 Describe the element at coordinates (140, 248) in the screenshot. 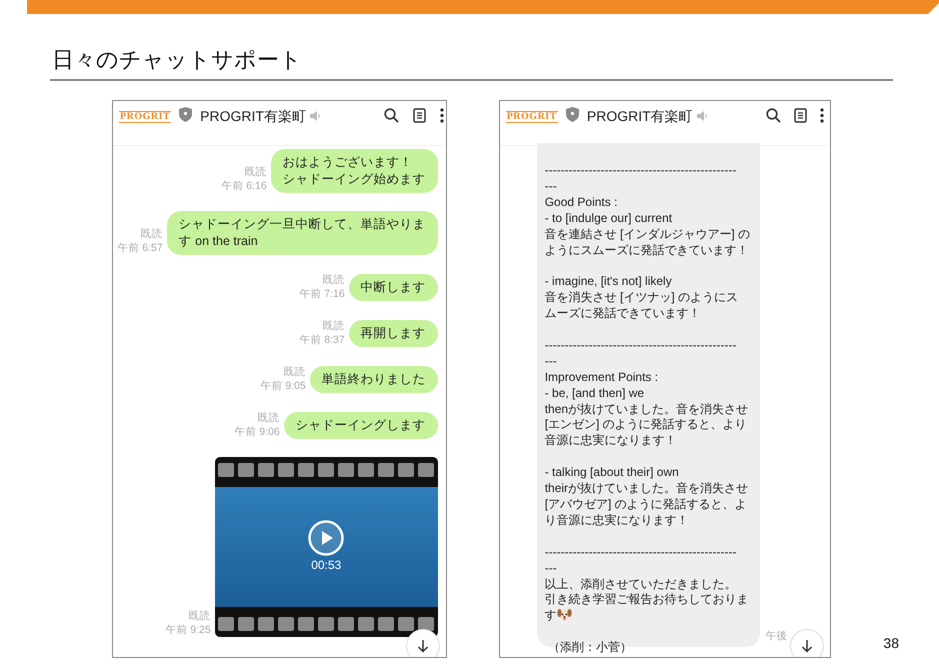

I see `message-time: 午前 6:57` at that location.